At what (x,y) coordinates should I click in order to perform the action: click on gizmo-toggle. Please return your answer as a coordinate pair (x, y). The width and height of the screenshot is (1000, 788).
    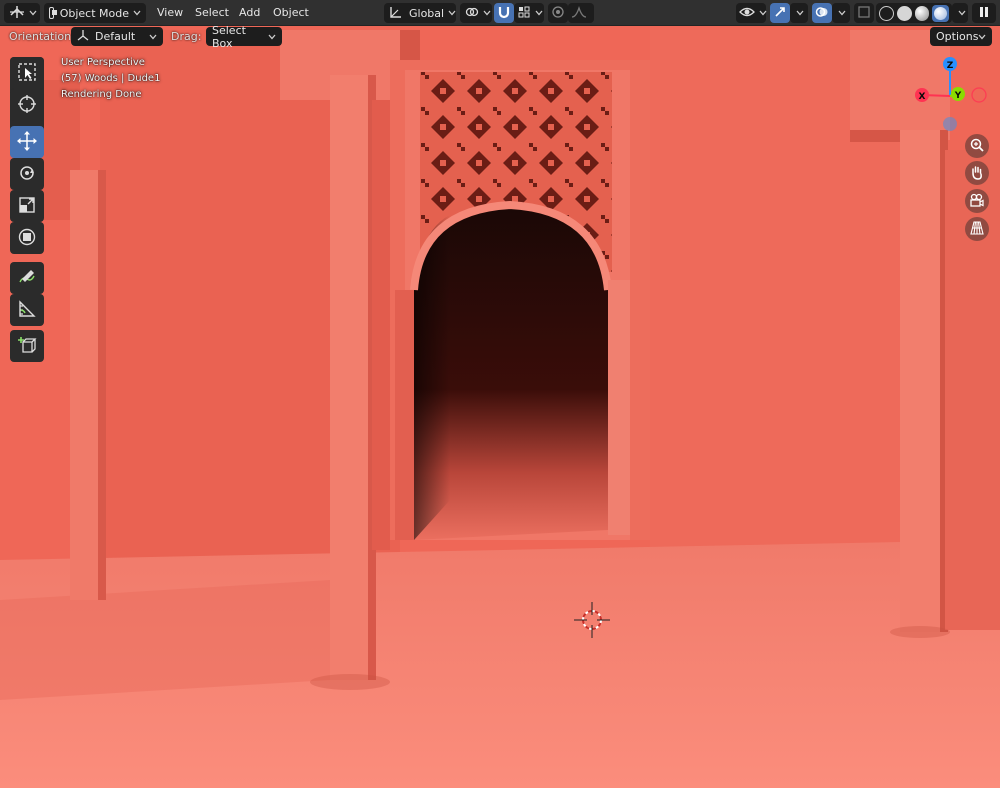
    Looking at the image, I should click on (780, 13).